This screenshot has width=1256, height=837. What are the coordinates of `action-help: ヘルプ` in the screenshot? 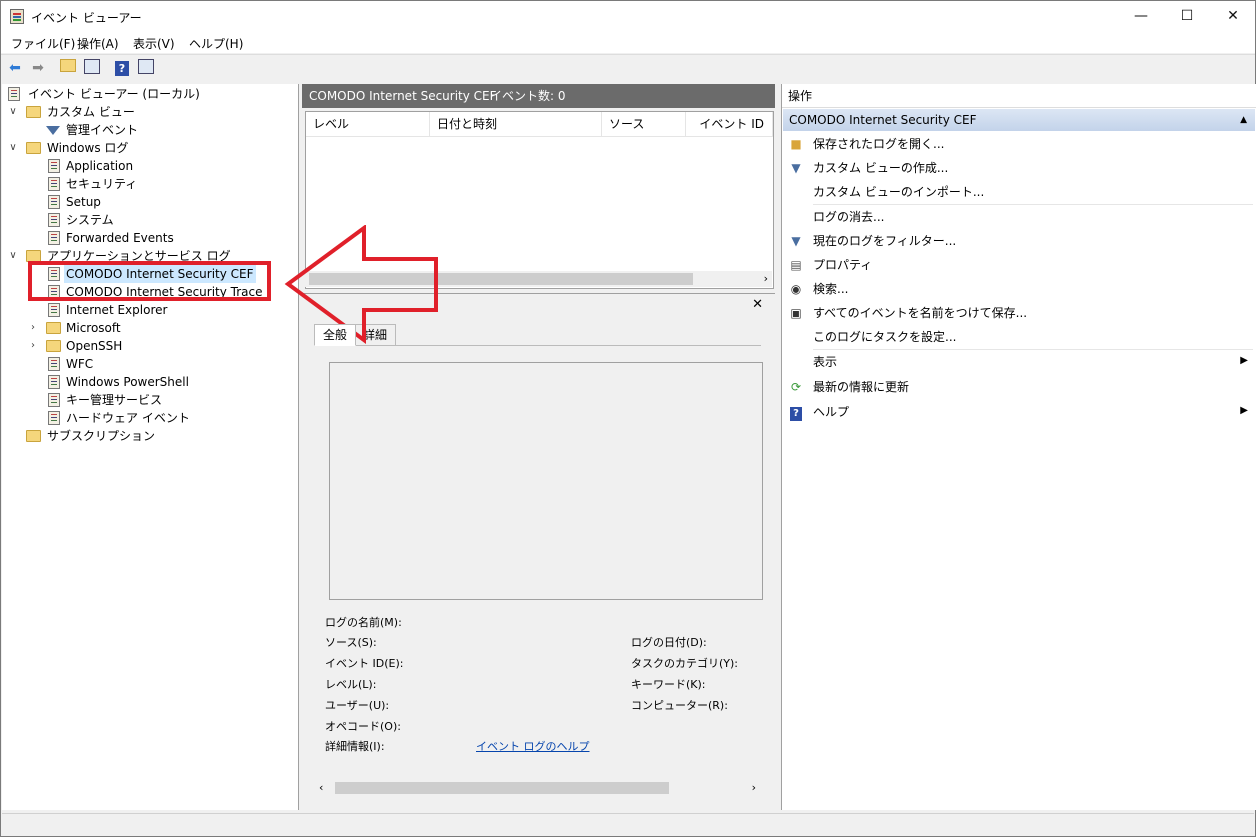 It's located at (831, 412).